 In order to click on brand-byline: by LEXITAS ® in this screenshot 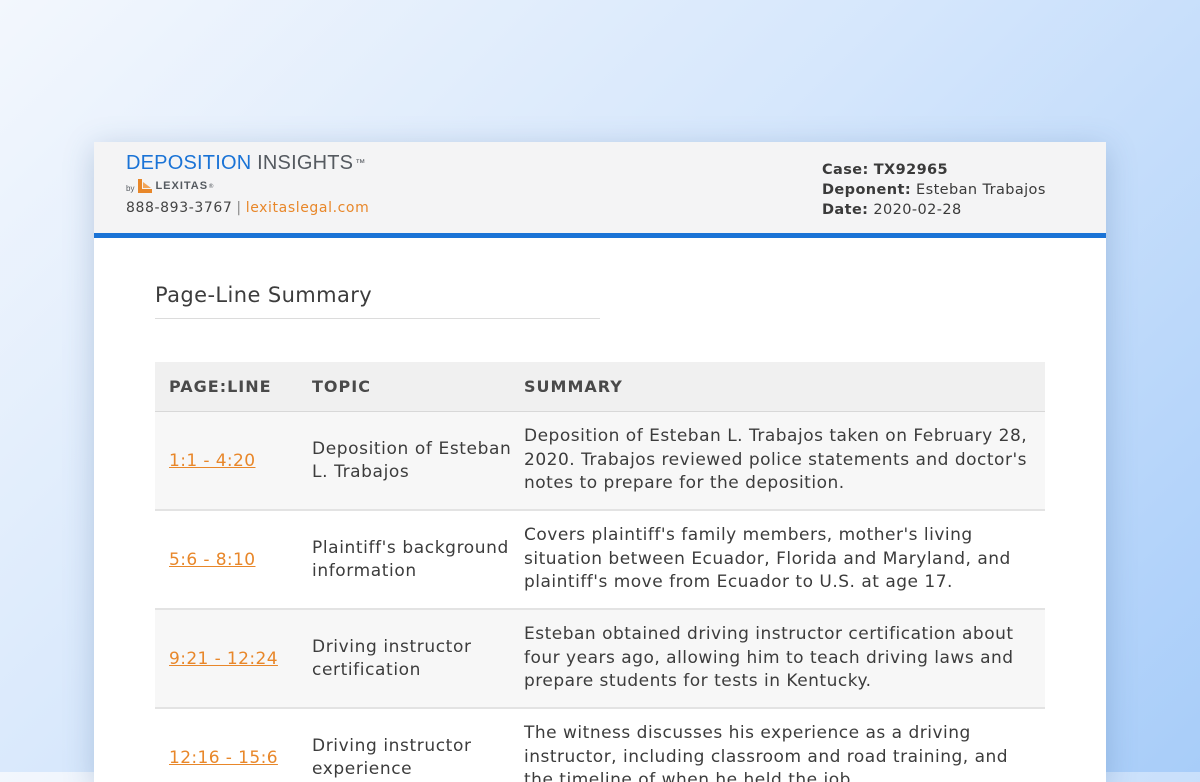, I will do `click(247, 186)`.